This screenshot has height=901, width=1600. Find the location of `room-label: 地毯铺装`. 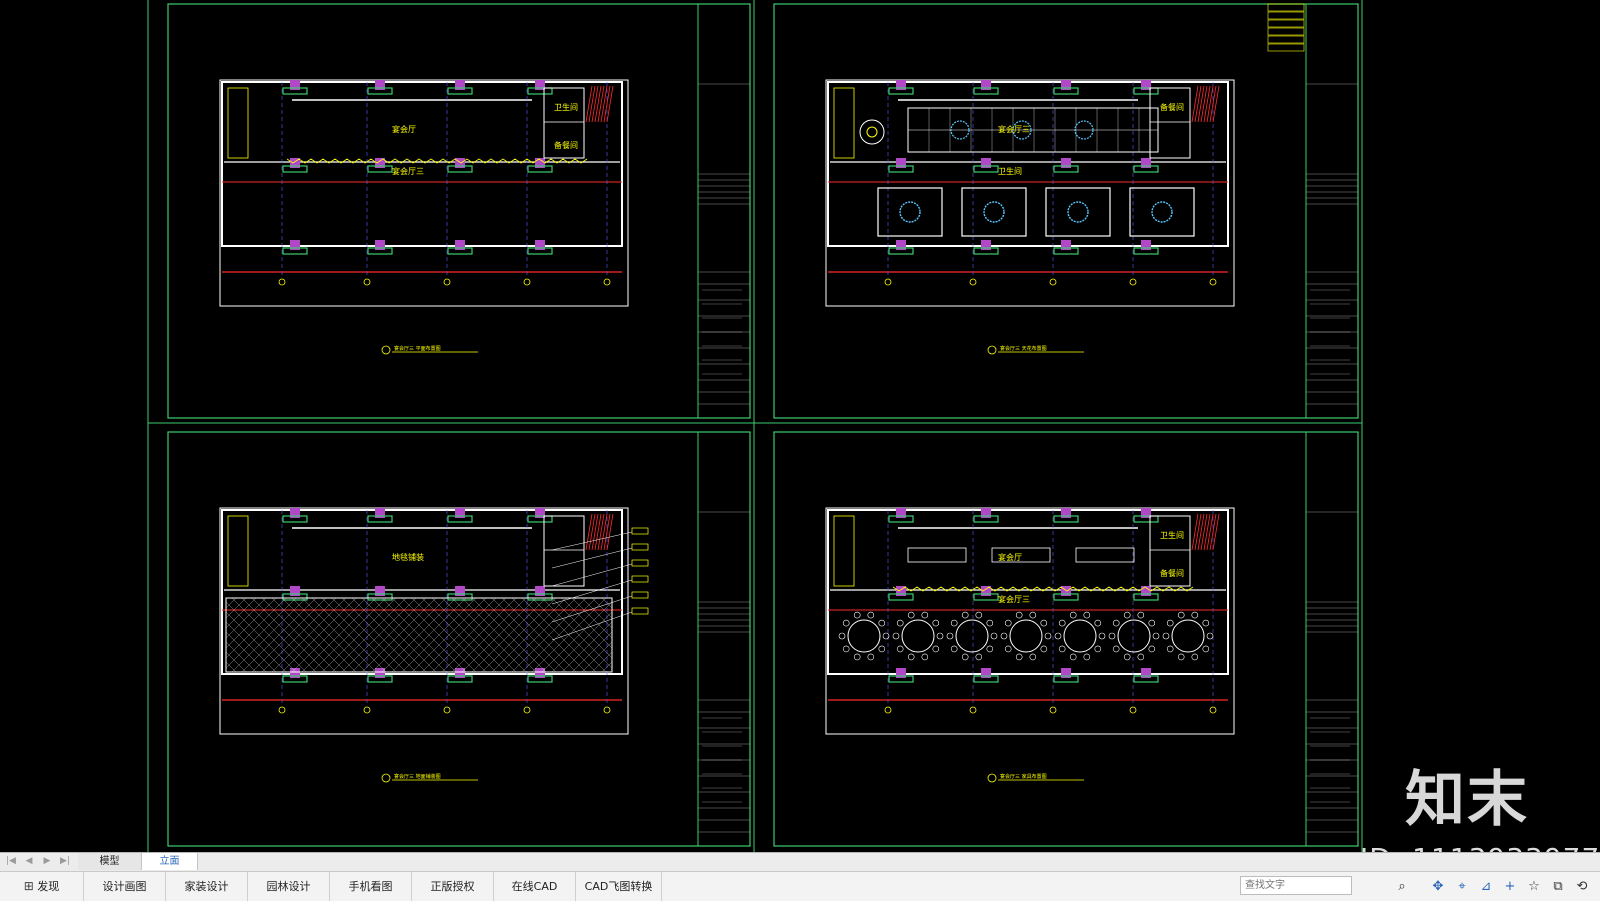

room-label: 地毯铺装 is located at coordinates (408, 557).